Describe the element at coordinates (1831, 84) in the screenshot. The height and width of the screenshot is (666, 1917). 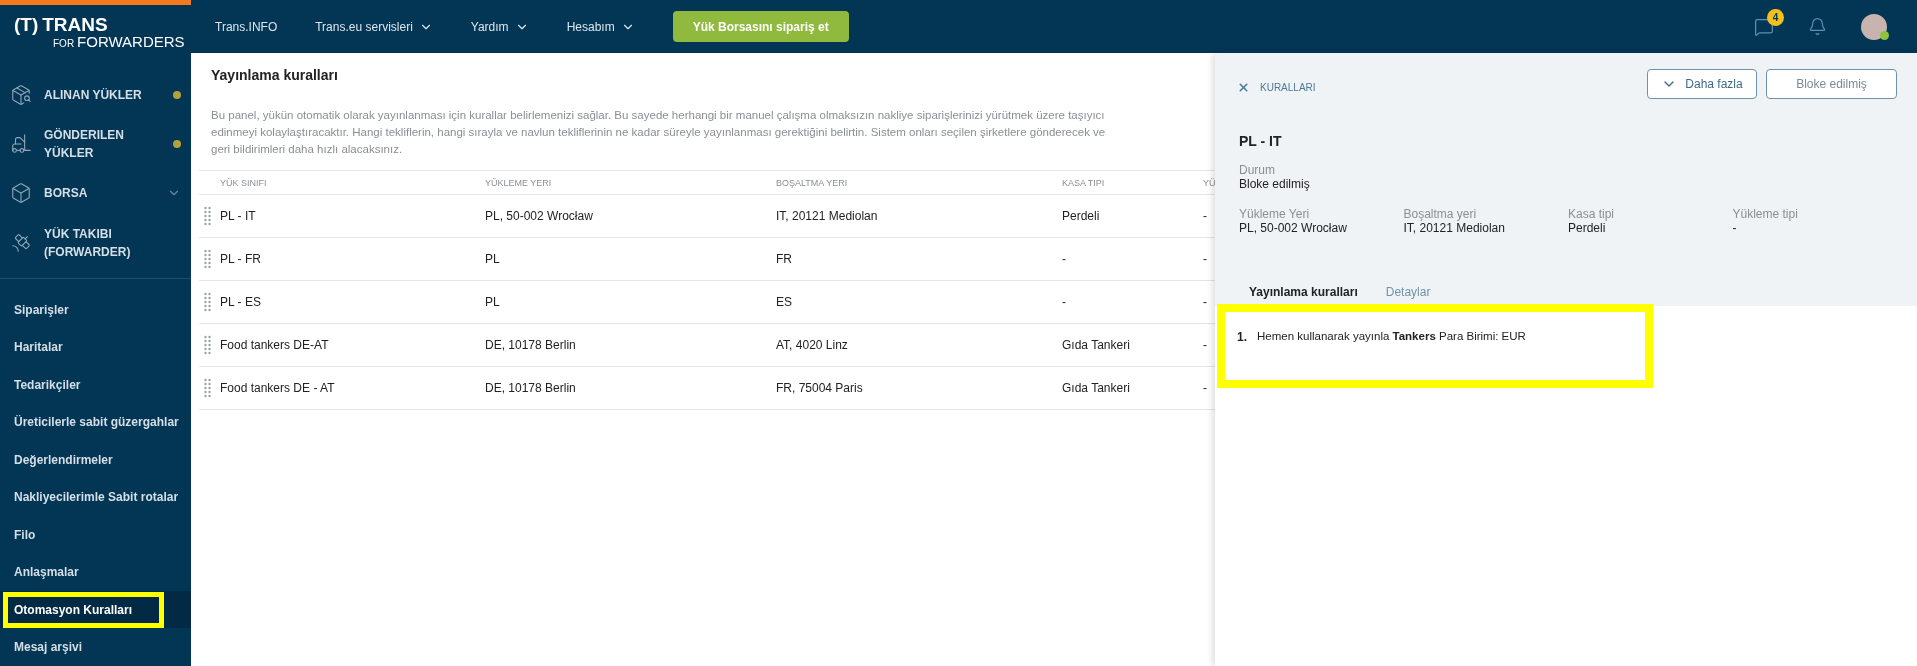
I see `status-button: Bloke edilmiş` at that location.